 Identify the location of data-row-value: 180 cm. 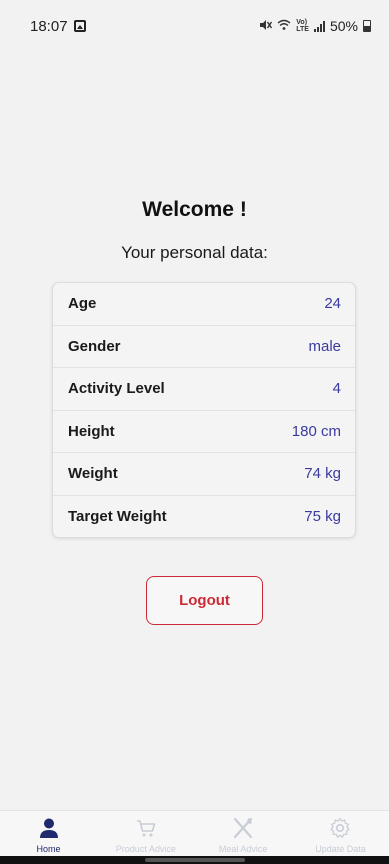
(316, 431).